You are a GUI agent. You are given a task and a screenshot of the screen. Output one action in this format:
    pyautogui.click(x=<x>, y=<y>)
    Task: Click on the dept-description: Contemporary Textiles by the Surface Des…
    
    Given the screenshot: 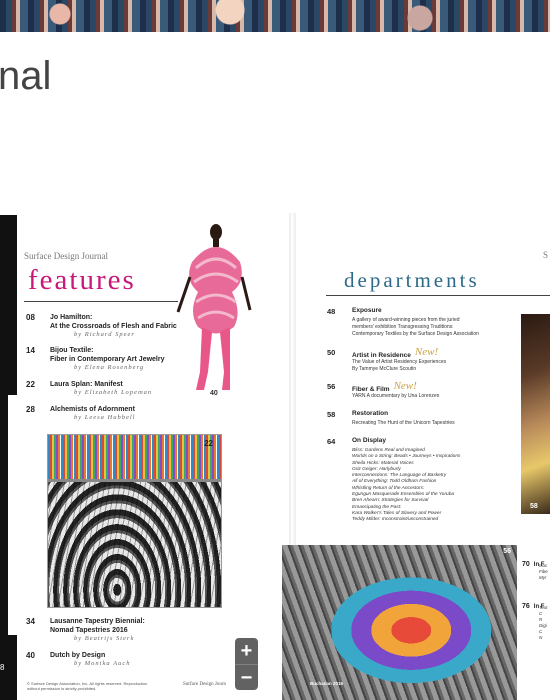 What is the action you would take?
    pyautogui.click(x=415, y=334)
    